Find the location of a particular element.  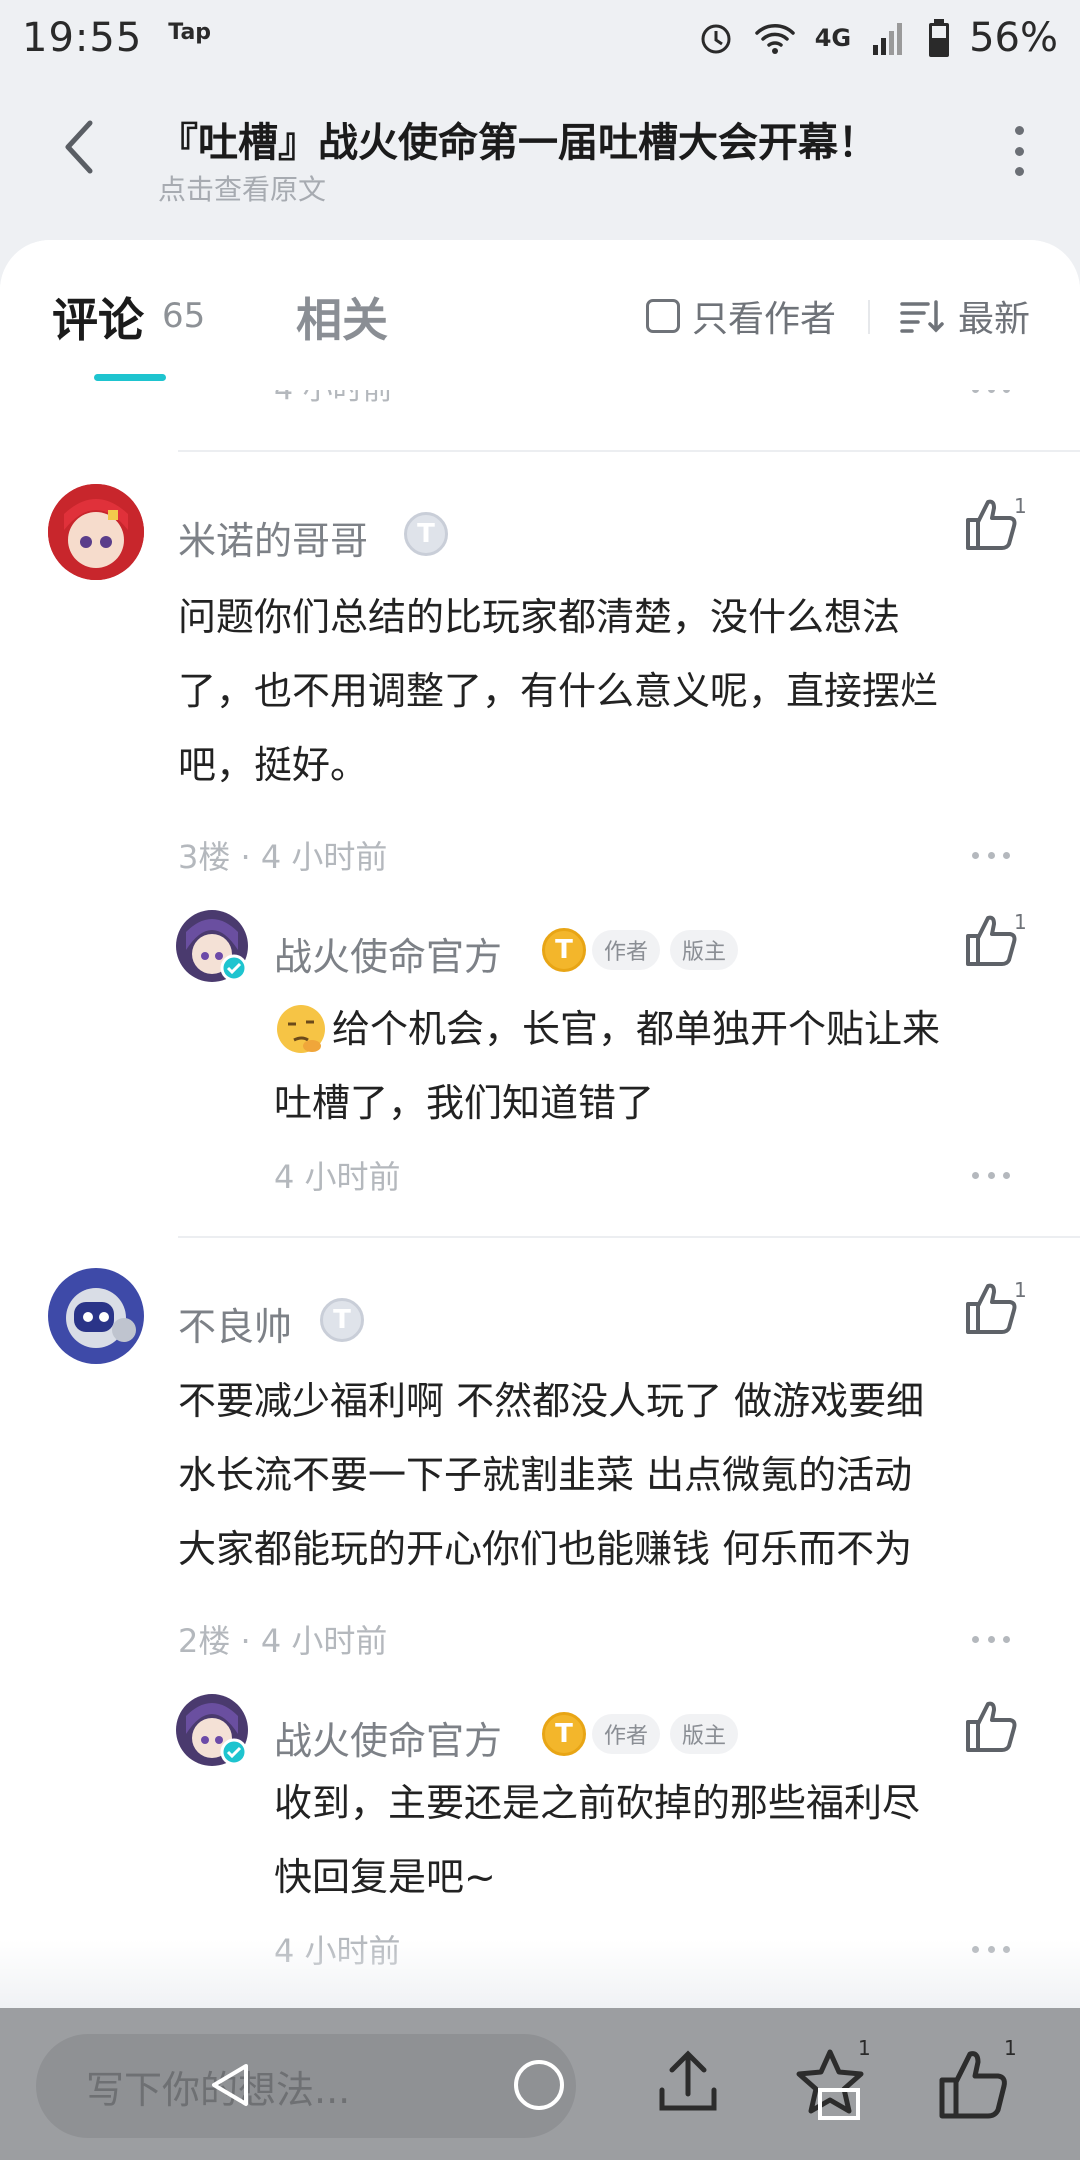

battery-percent: 56% is located at coordinates (1013, 38).